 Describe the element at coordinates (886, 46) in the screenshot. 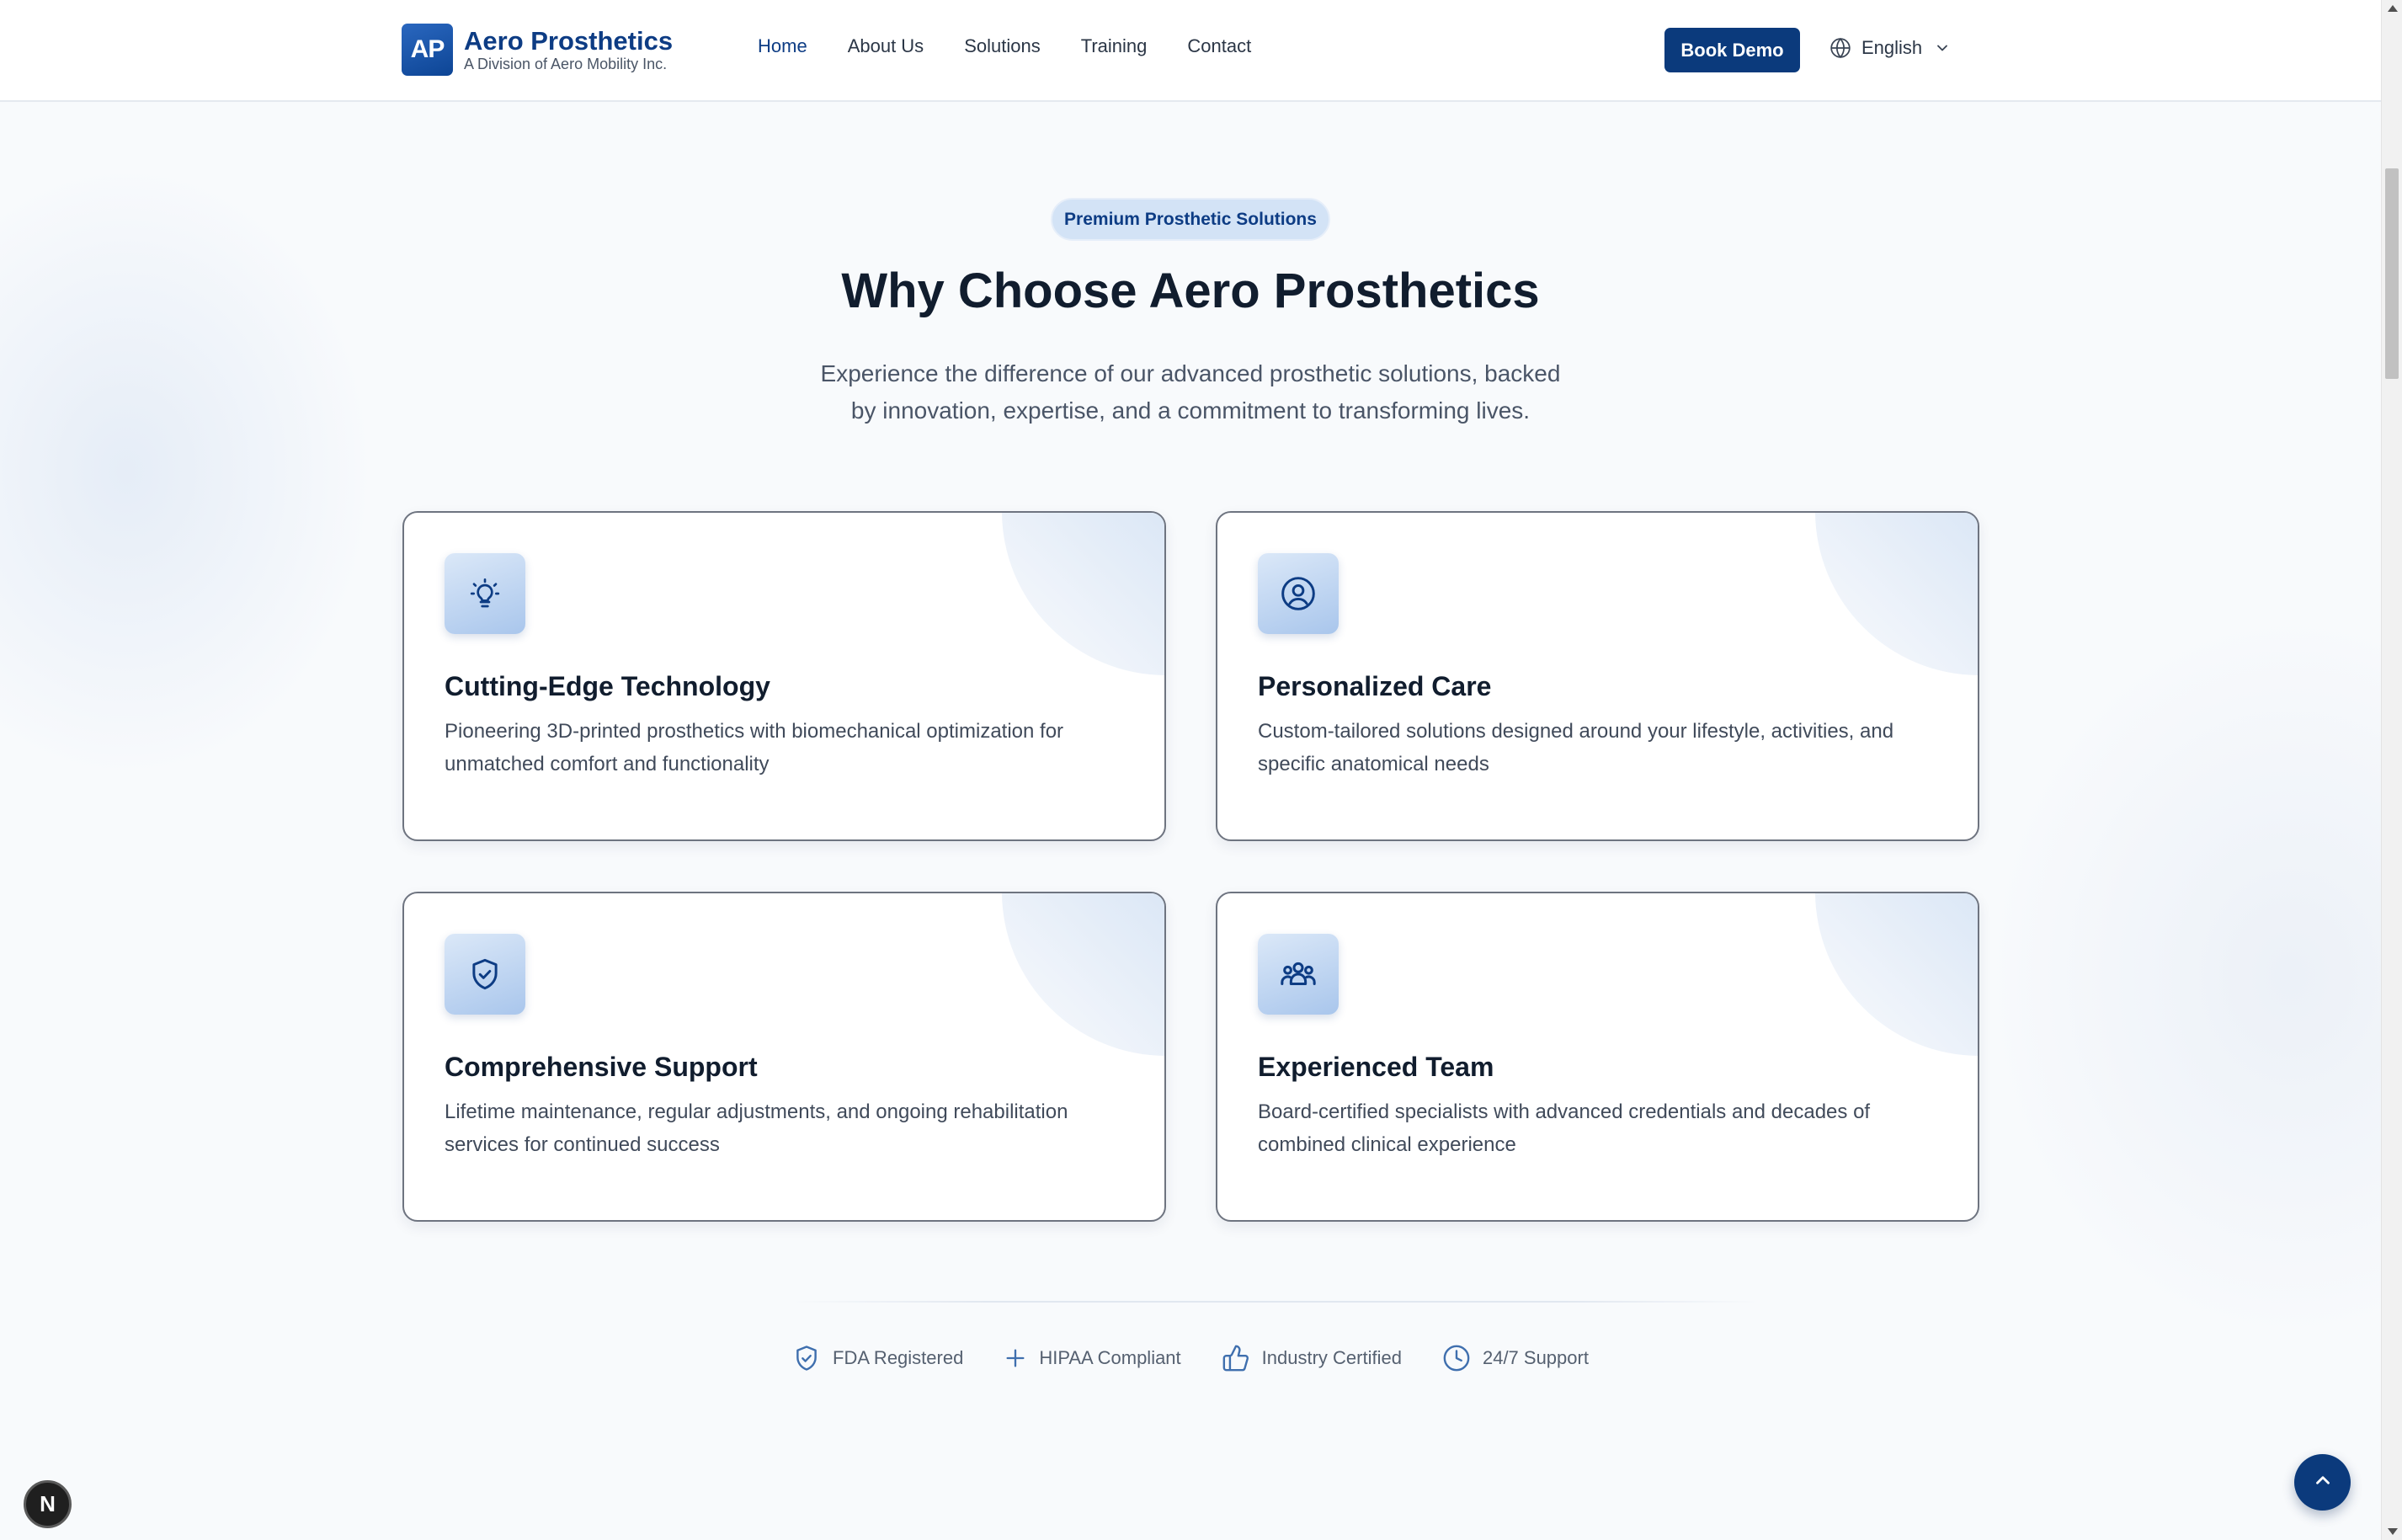

I see `nav-about-us: About Us` at that location.